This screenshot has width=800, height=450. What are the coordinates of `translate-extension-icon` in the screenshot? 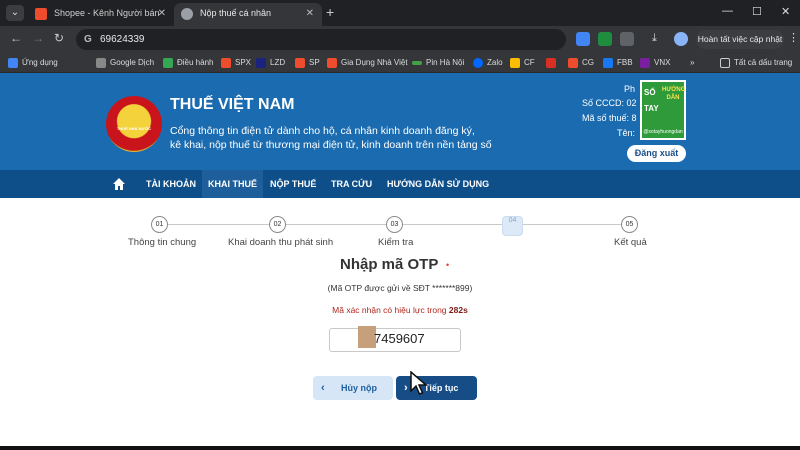 It's located at (583, 39).